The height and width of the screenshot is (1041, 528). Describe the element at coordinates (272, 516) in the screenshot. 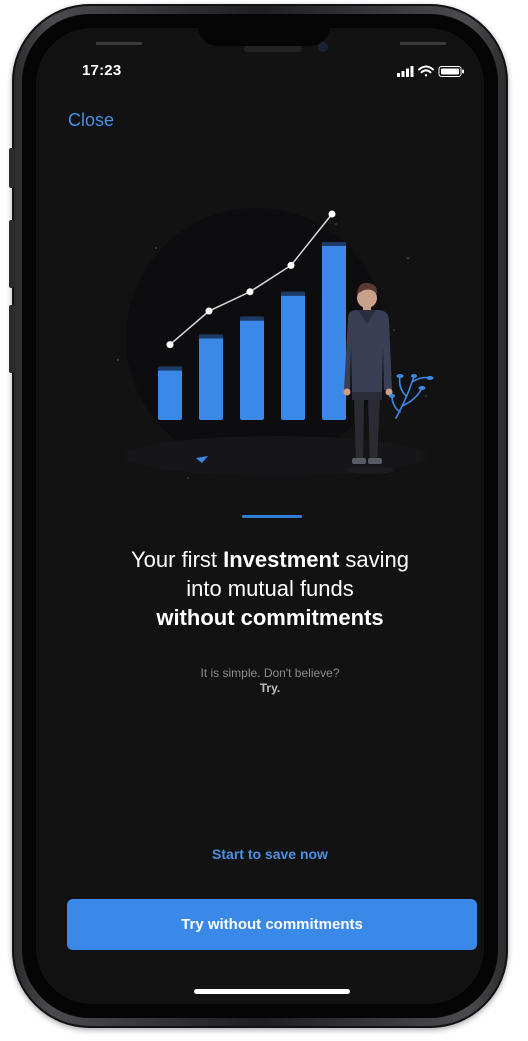

I see `section-divider` at that location.